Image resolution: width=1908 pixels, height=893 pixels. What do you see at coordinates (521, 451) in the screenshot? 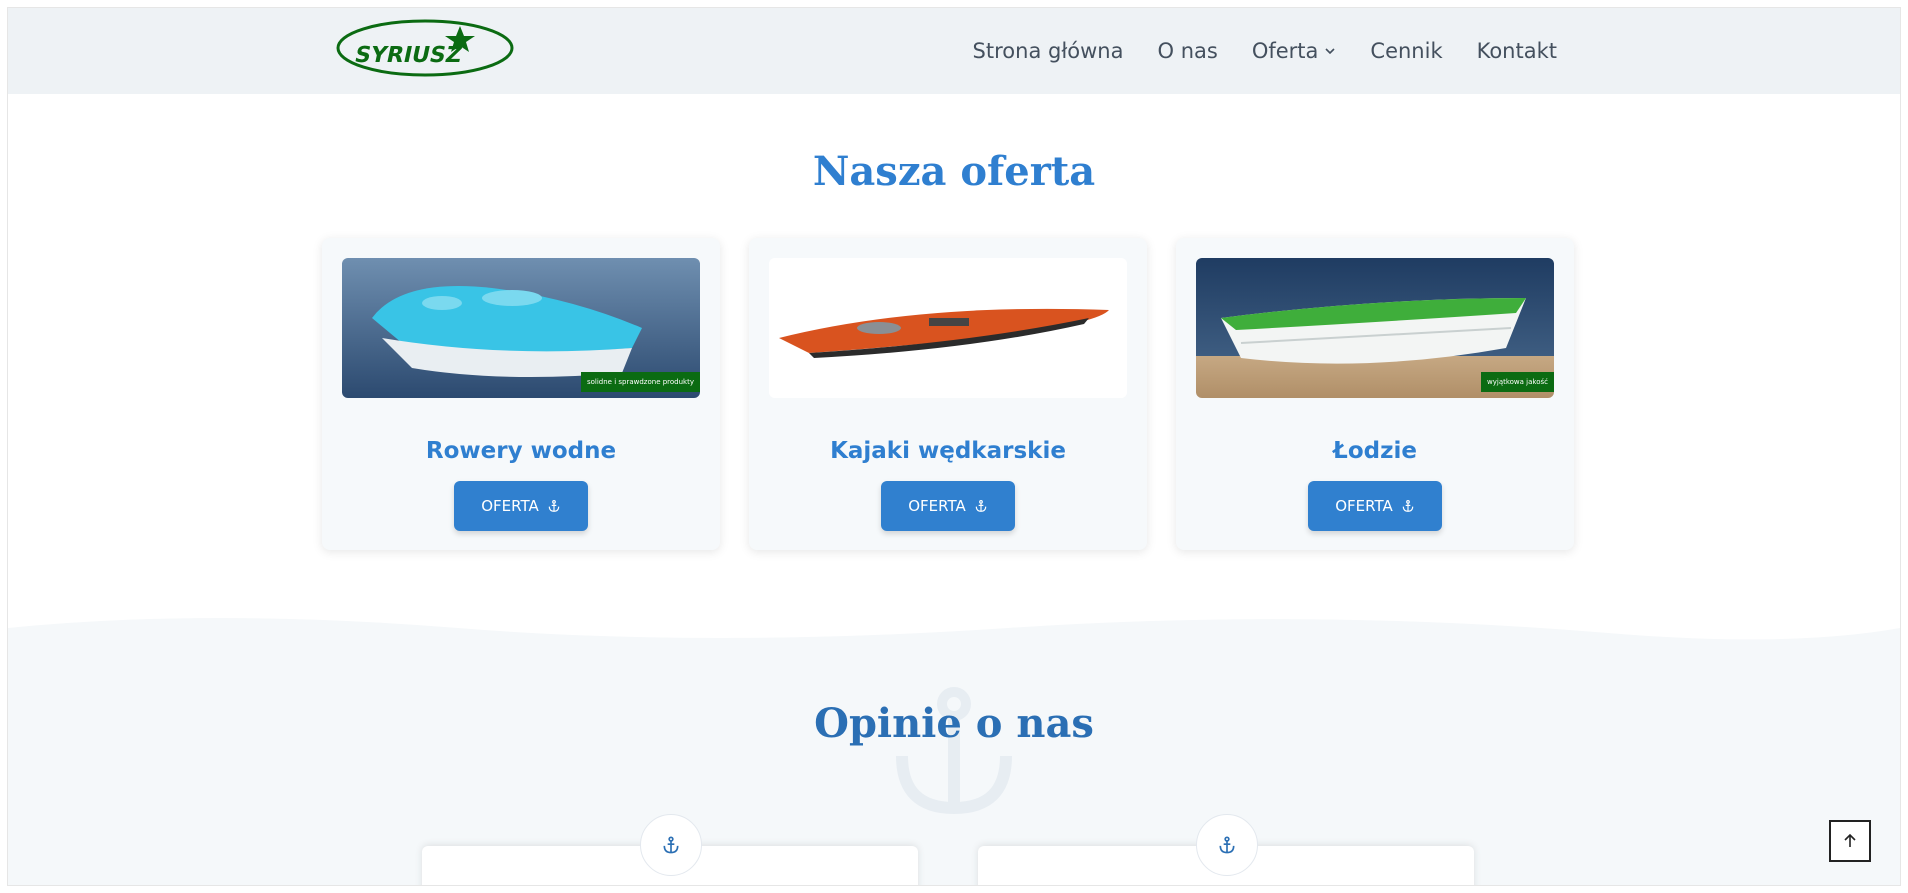
I see `card-title: Rowery wodne` at bounding box center [521, 451].